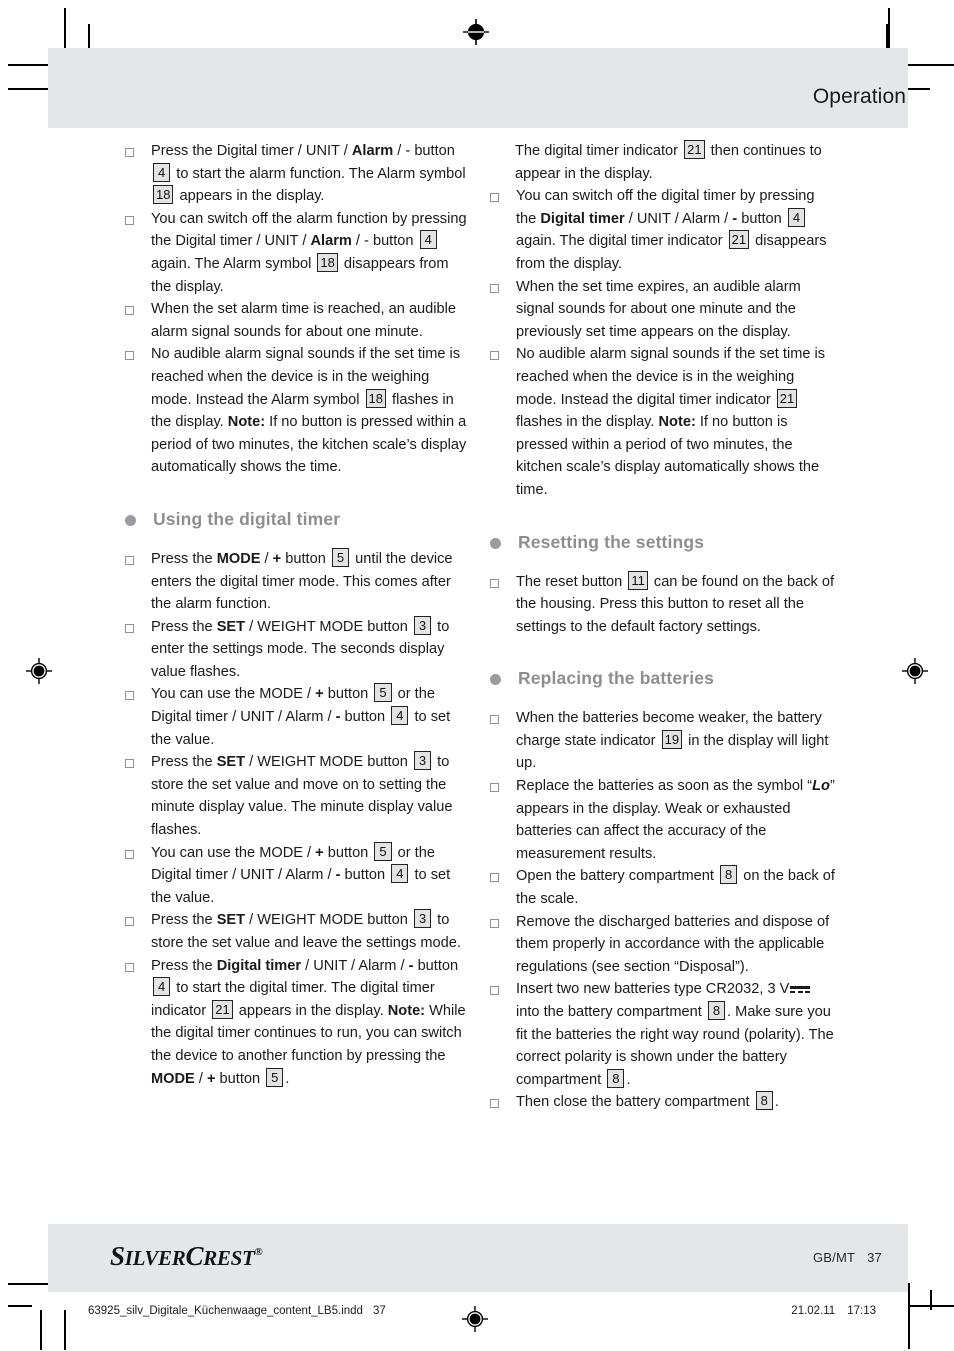 This screenshot has height=1351, width=954. Describe the element at coordinates (422, 761) in the screenshot. I see `reference-number-box: 3` at that location.